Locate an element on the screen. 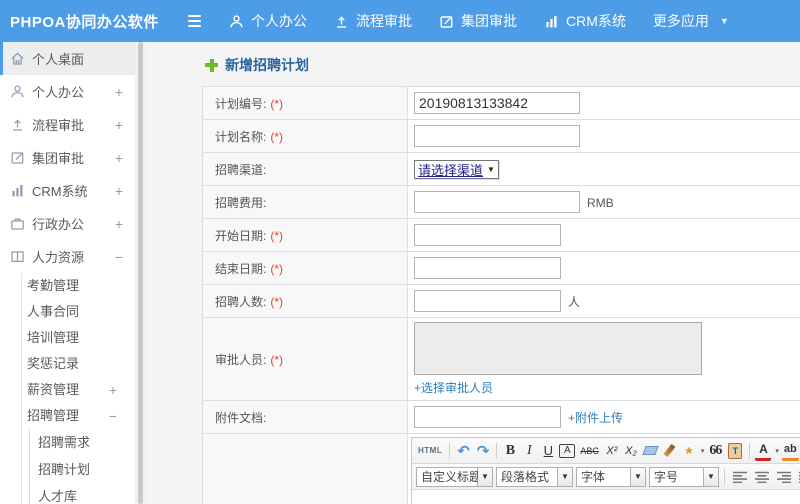 This screenshot has width=800, height=504. sidebar-item-group-approval: 集团审批 + is located at coordinates (67, 157).